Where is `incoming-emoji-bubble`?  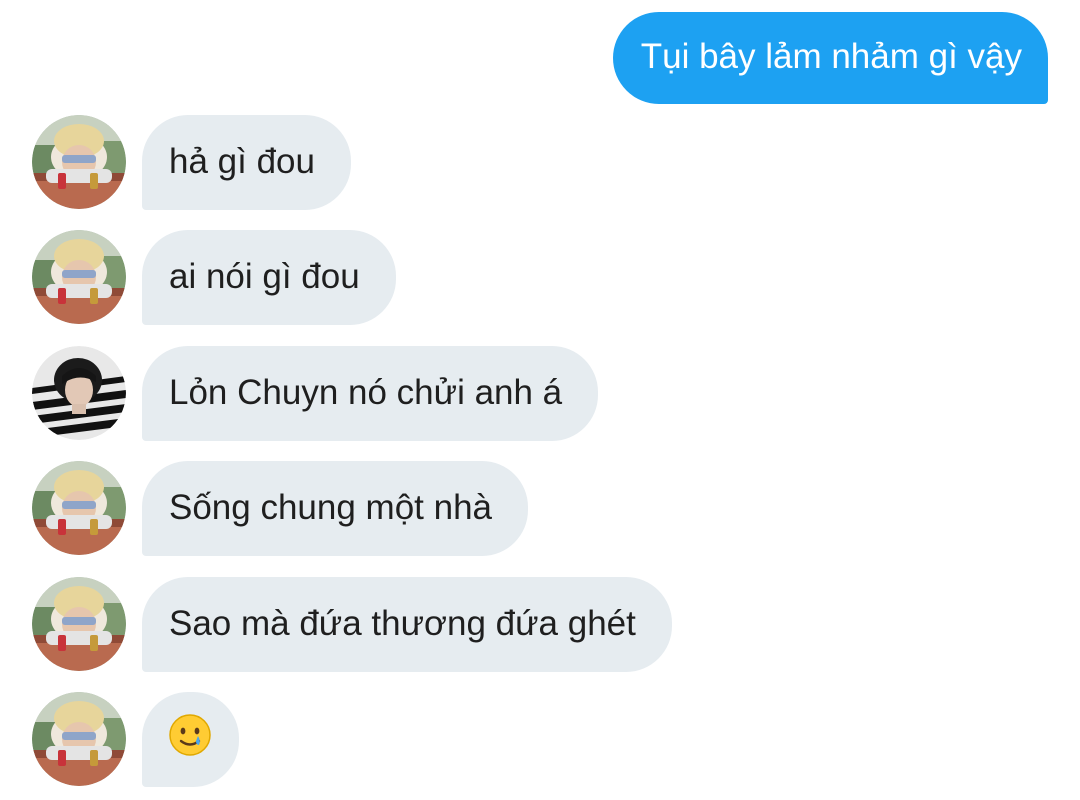
incoming-emoji-bubble is located at coordinates (190, 739).